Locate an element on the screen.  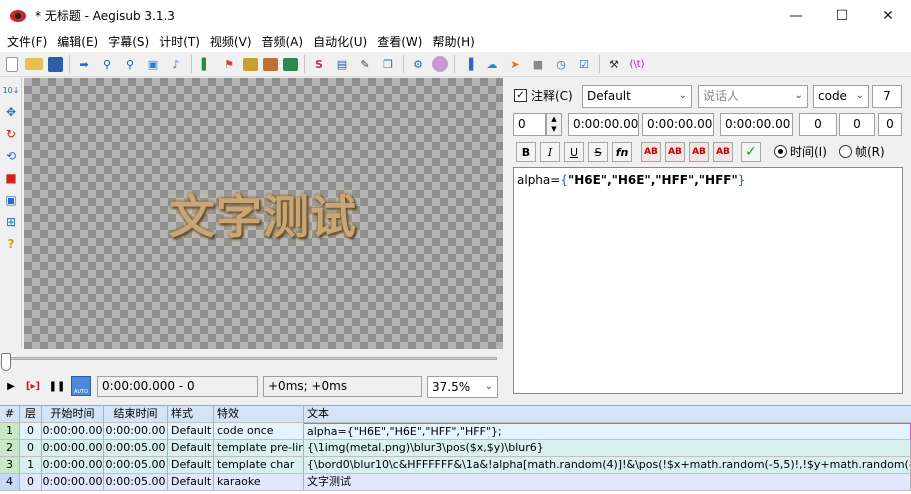
script-icon: S is located at coordinates (319, 64).